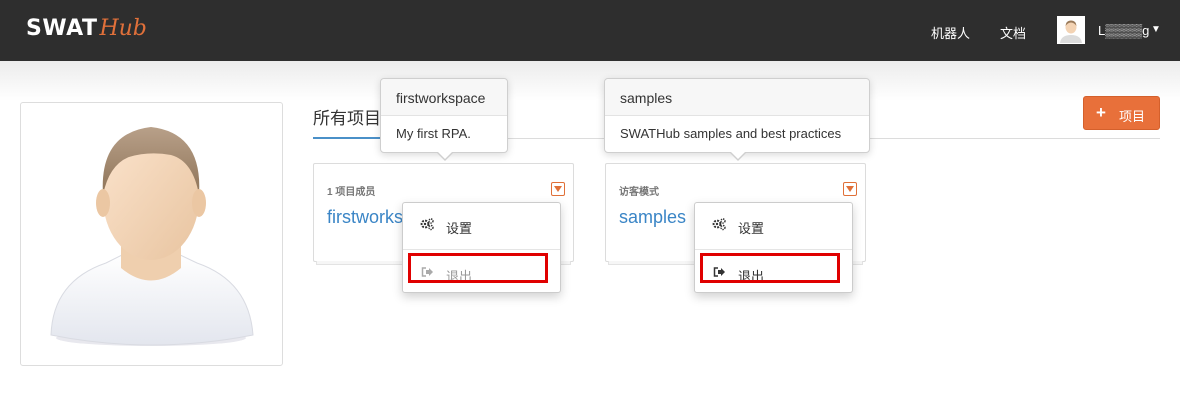 The image size is (1180, 405). What do you see at coordinates (1013, 32) in the screenshot?
I see `nav-link-docs: 文档` at bounding box center [1013, 32].